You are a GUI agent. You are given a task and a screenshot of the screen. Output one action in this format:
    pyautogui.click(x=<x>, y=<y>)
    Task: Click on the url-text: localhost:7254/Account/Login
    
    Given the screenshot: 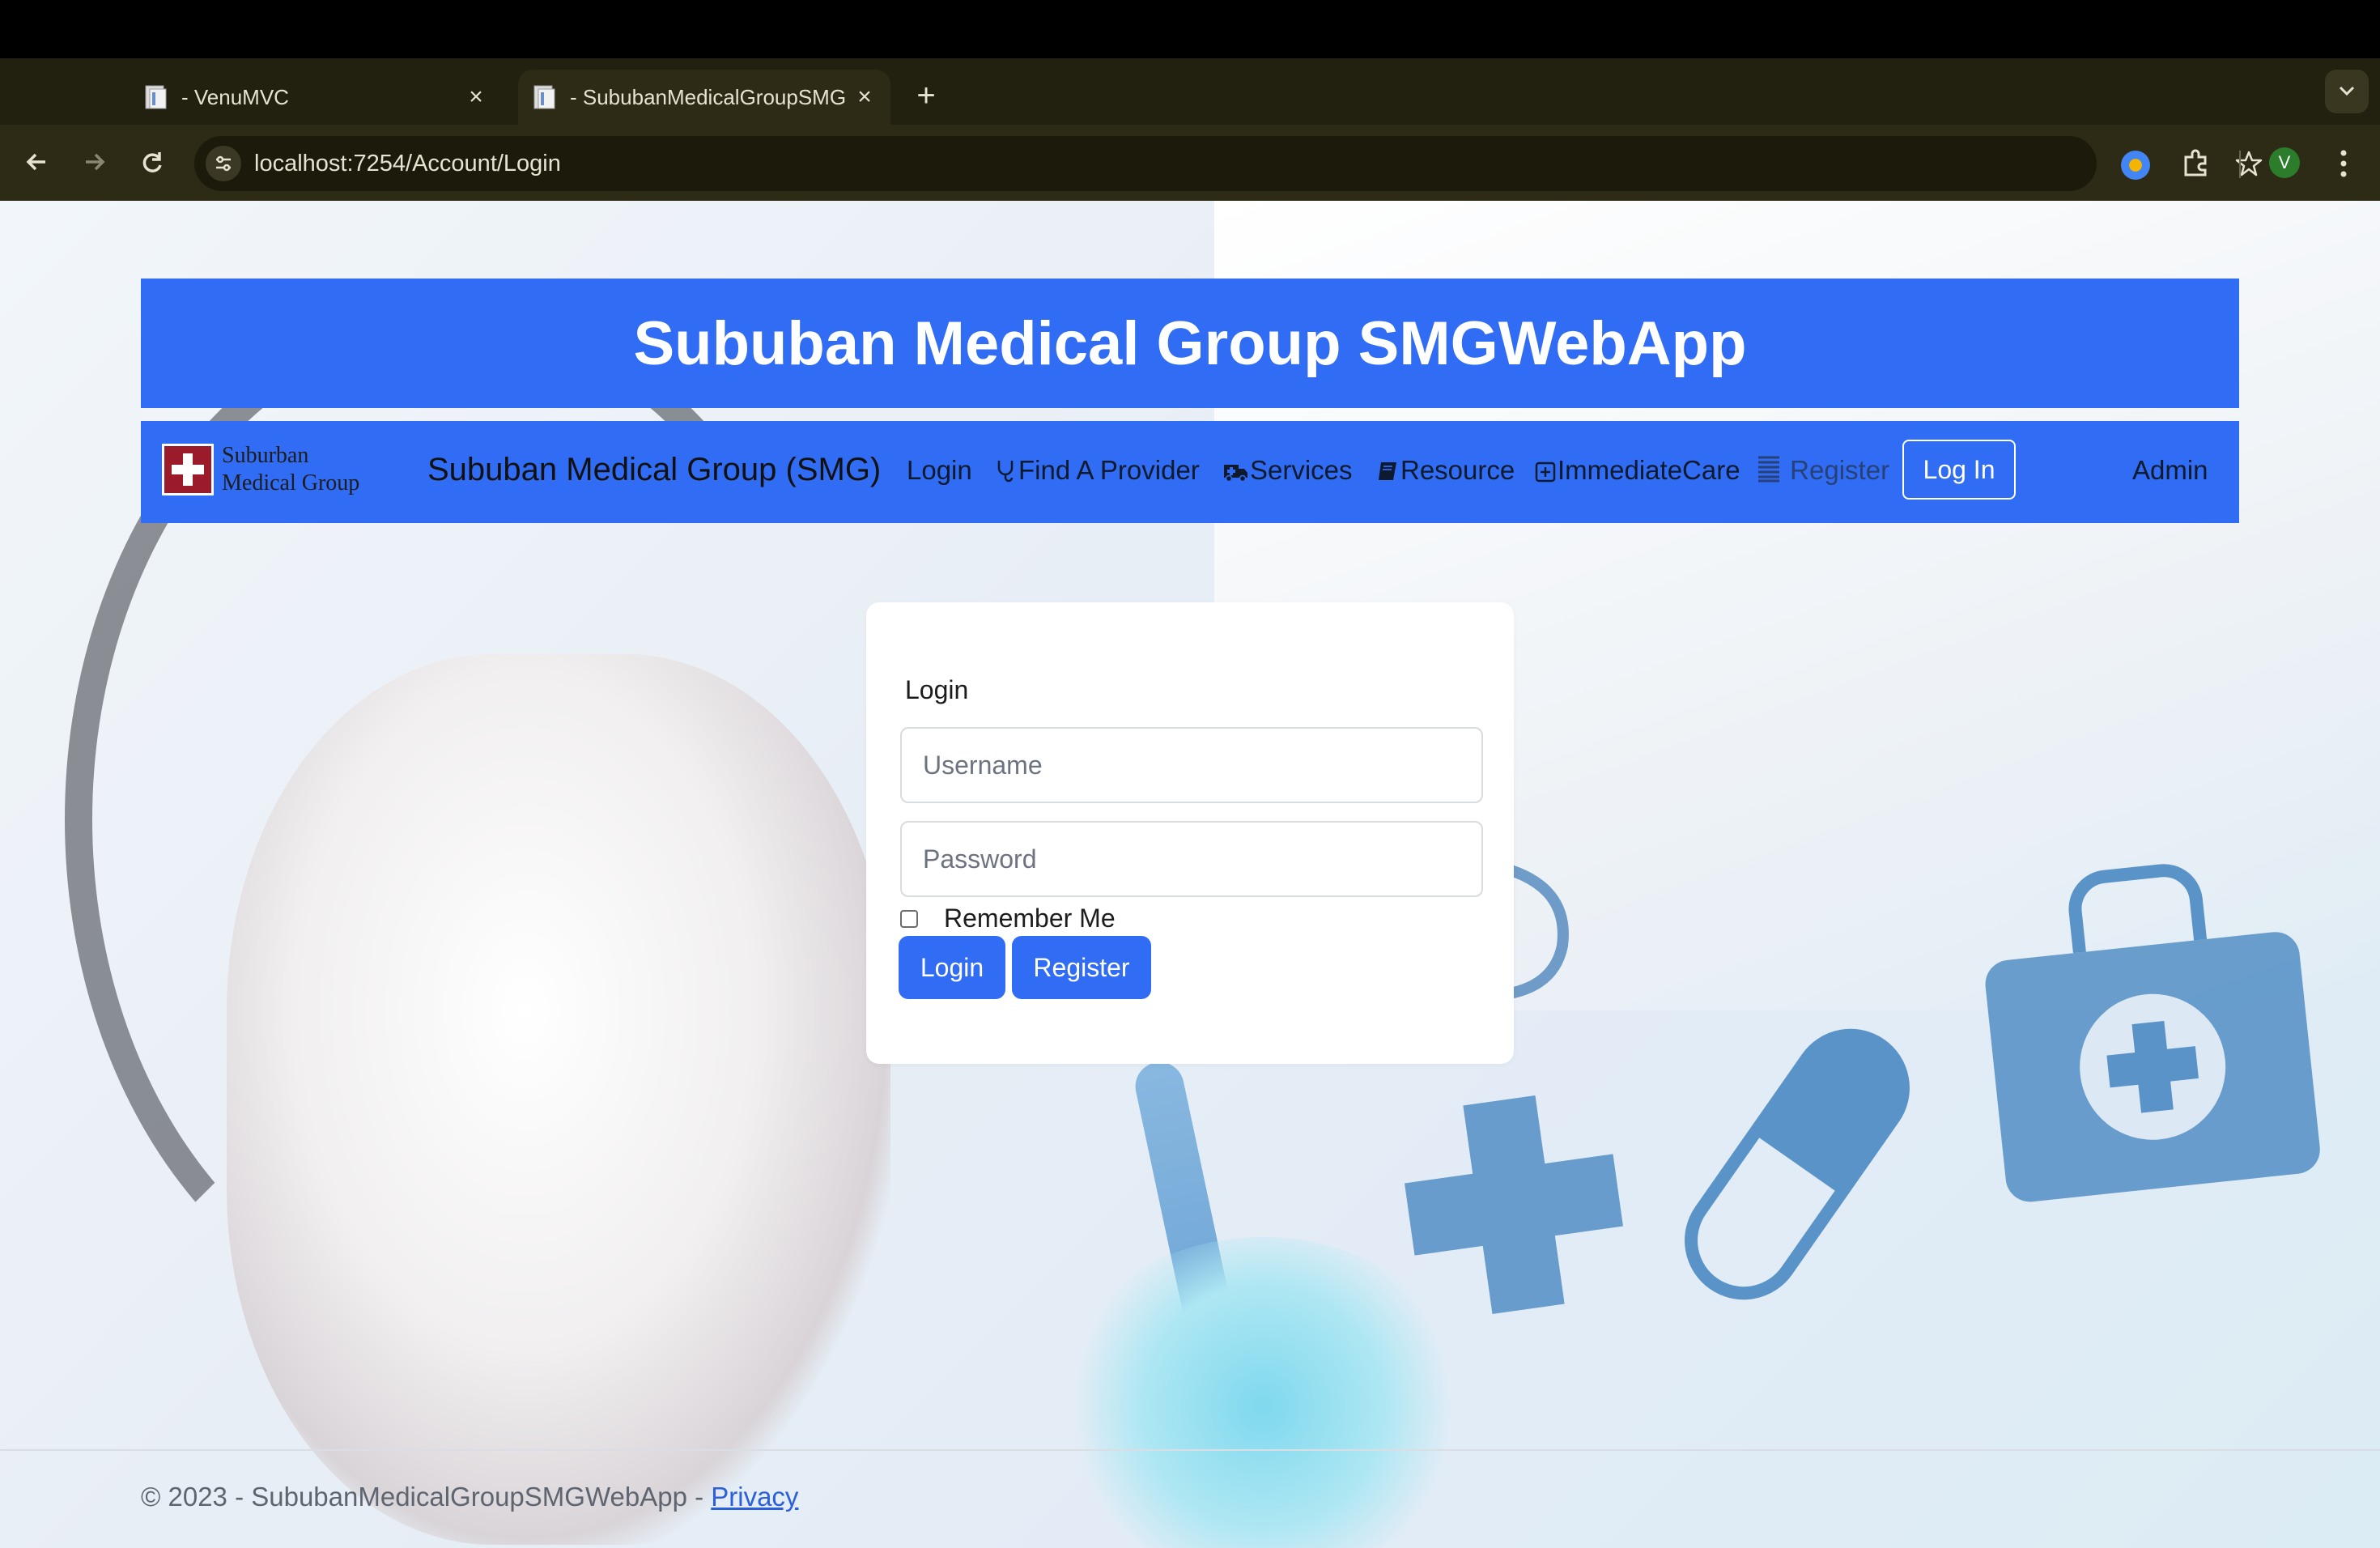 What is the action you would take?
    pyautogui.click(x=407, y=164)
    